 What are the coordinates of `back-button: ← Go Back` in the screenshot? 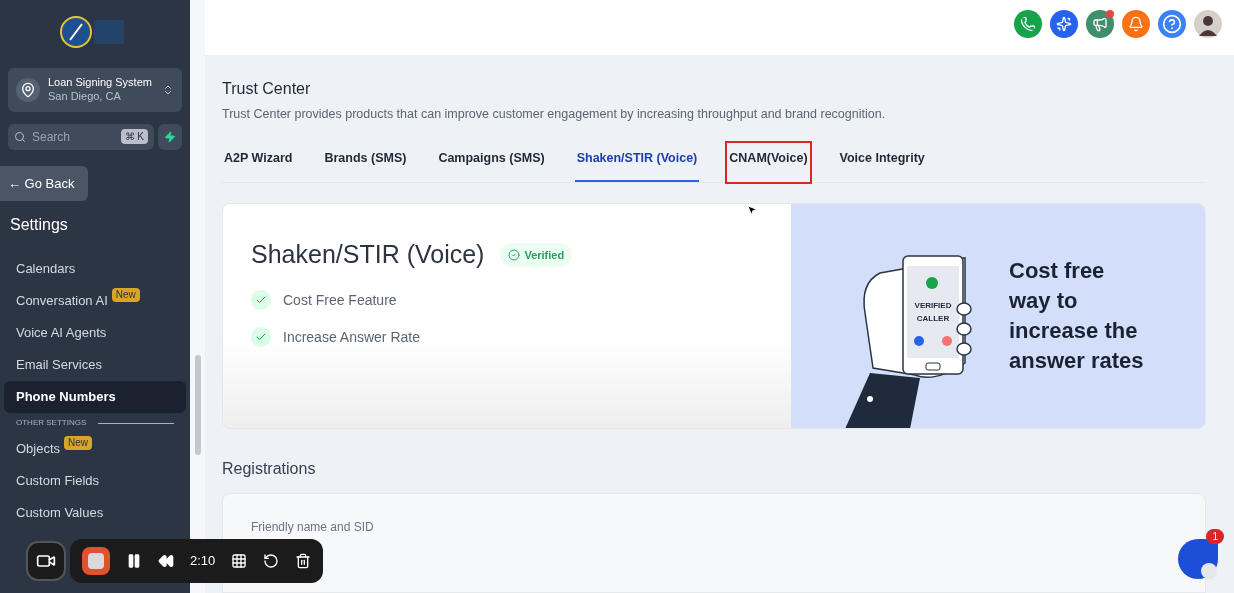 It's located at (44, 183).